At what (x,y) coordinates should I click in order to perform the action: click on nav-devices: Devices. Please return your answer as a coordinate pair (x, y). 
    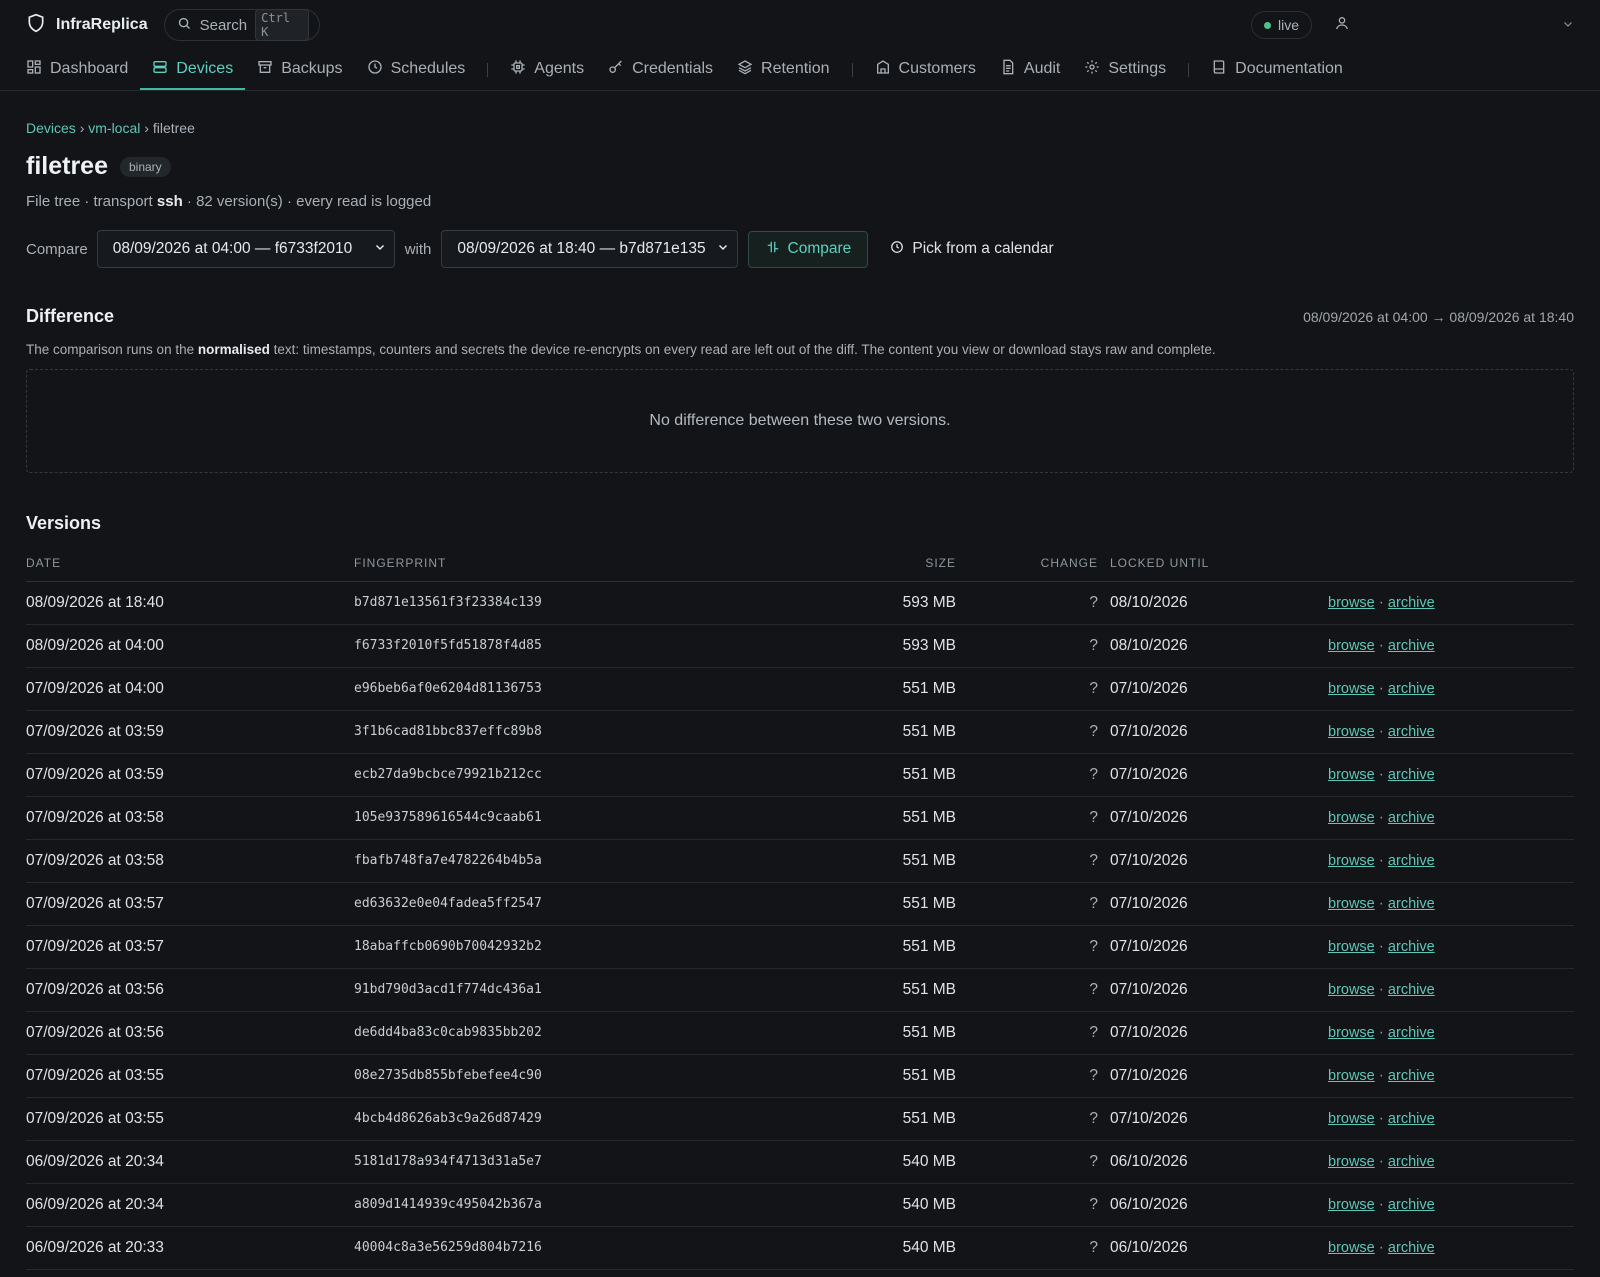
    Looking at the image, I should click on (193, 70).